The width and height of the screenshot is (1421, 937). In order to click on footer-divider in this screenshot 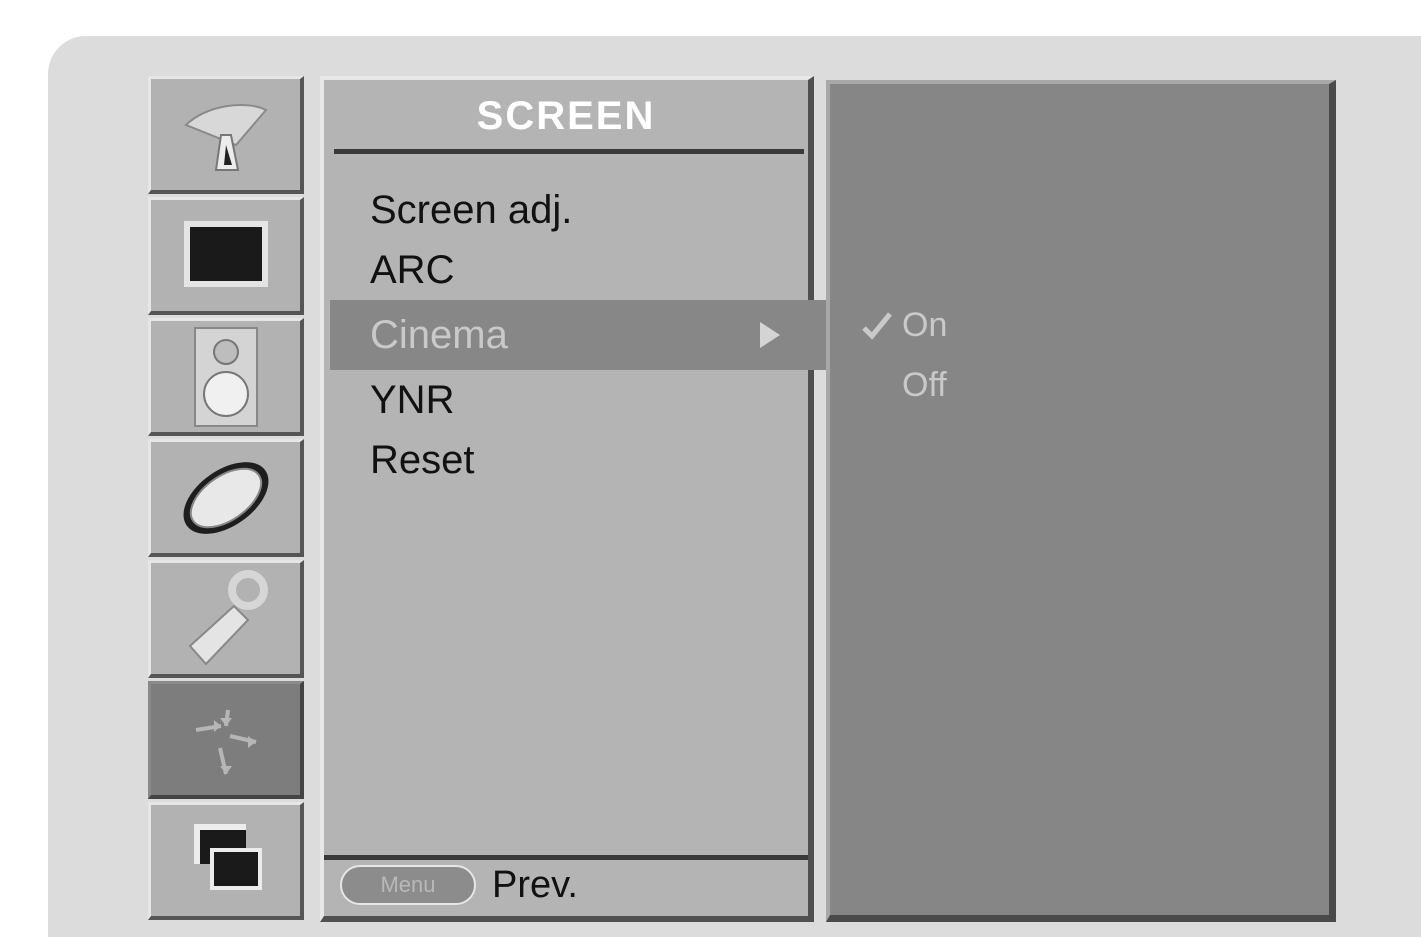, I will do `click(566, 857)`.